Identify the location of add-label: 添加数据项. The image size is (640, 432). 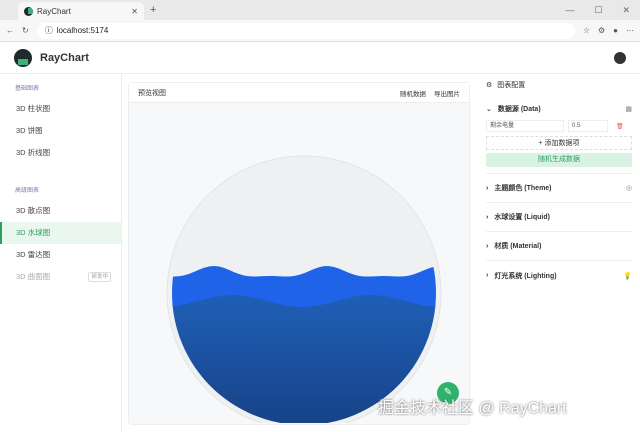
(562, 143).